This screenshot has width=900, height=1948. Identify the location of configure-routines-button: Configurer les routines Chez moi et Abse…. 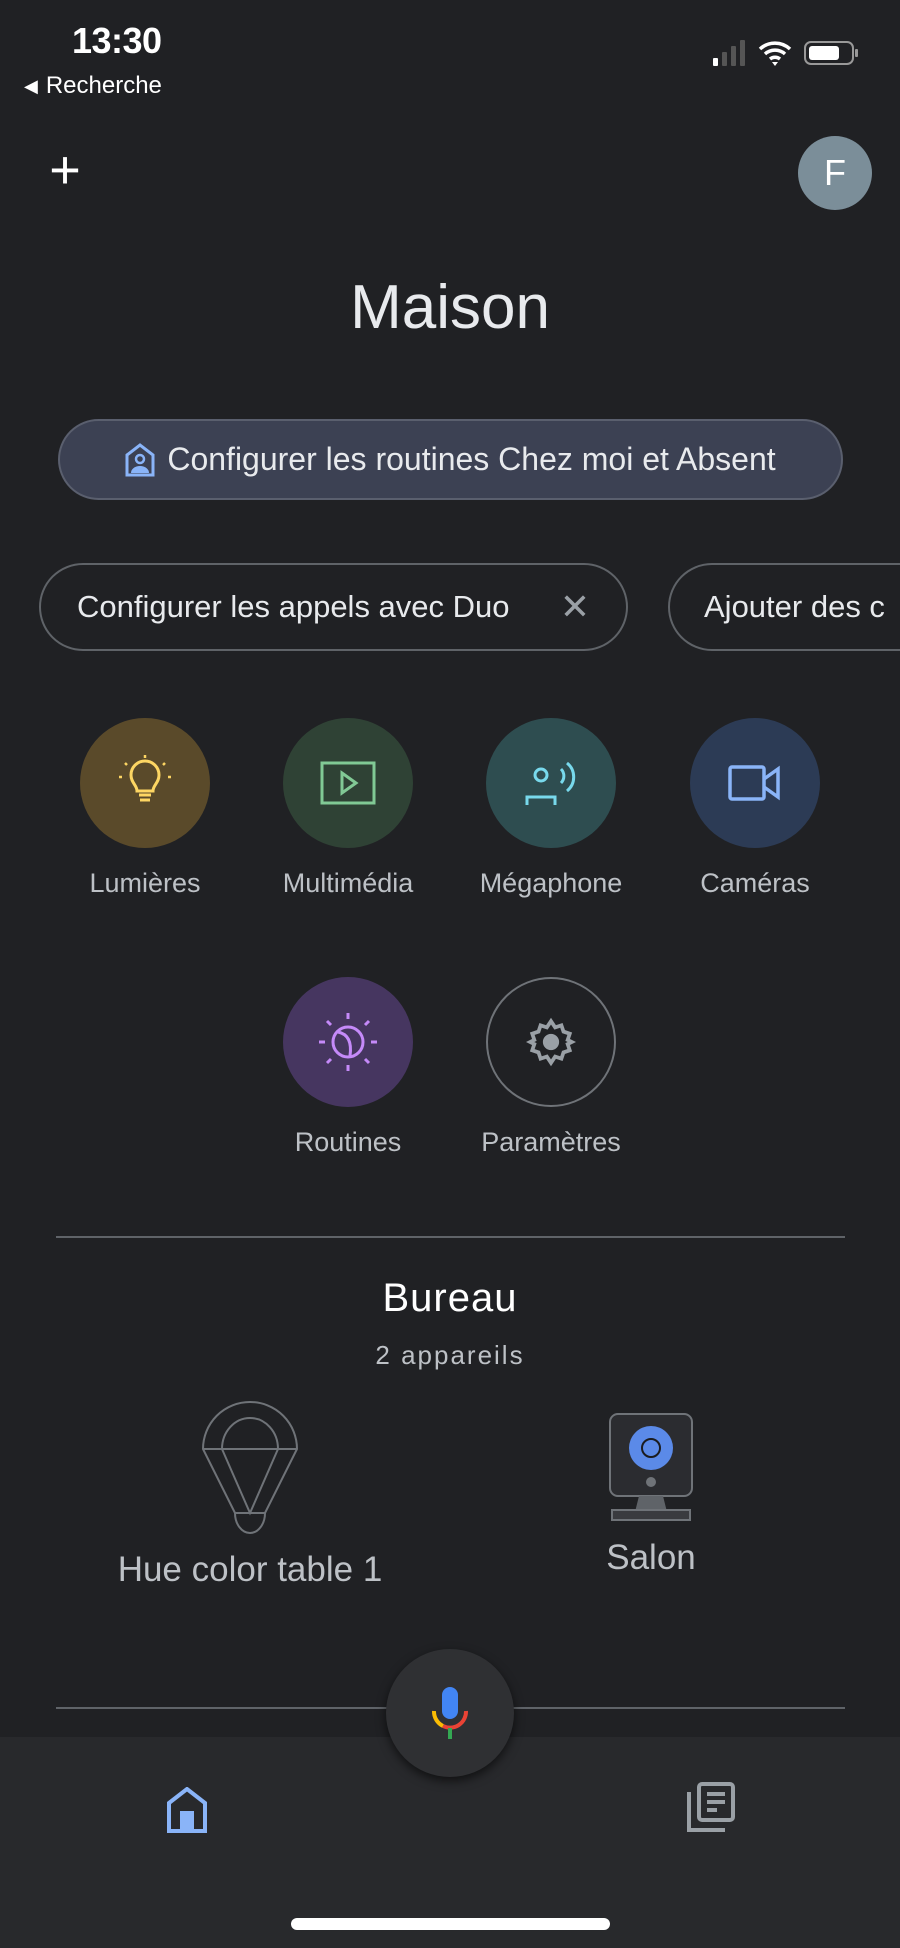
(450, 459).